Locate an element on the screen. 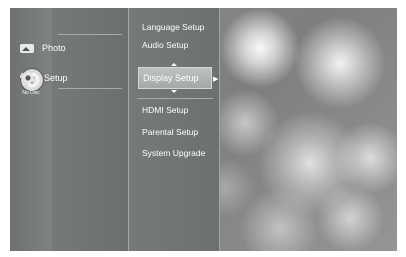 This screenshot has height=257, width=406. submenu-item-display-setup: Display Setup is located at coordinates (175, 78).